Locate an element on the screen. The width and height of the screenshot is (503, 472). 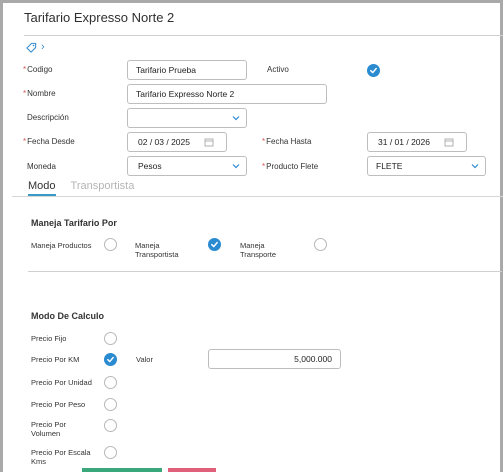
tag-icon is located at coordinates (31, 47).